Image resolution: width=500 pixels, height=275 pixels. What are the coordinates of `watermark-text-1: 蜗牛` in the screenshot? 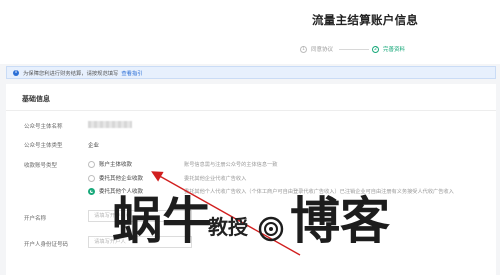 It's located at (162, 221).